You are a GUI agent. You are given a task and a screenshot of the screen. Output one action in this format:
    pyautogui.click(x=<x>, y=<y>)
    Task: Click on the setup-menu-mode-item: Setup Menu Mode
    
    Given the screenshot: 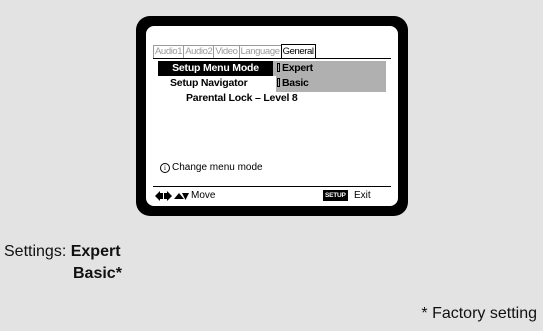 What is the action you would take?
    pyautogui.click(x=215, y=68)
    